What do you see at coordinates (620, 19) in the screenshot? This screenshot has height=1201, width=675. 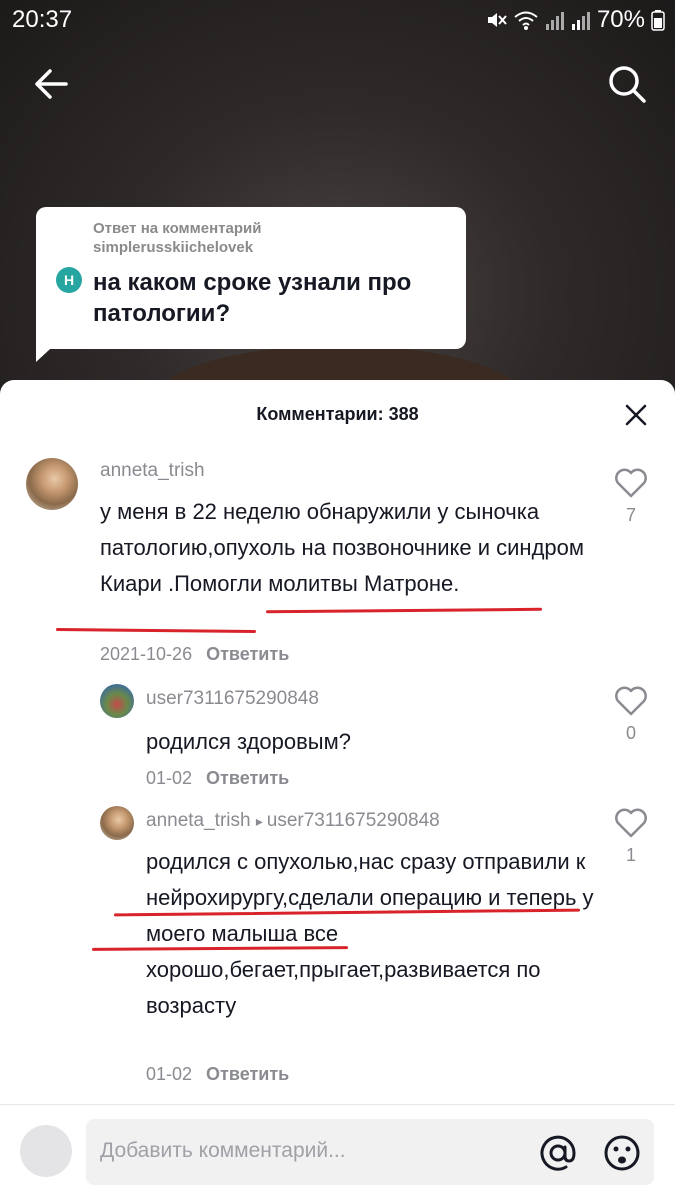 I see `battery-percent: 70%` at bounding box center [620, 19].